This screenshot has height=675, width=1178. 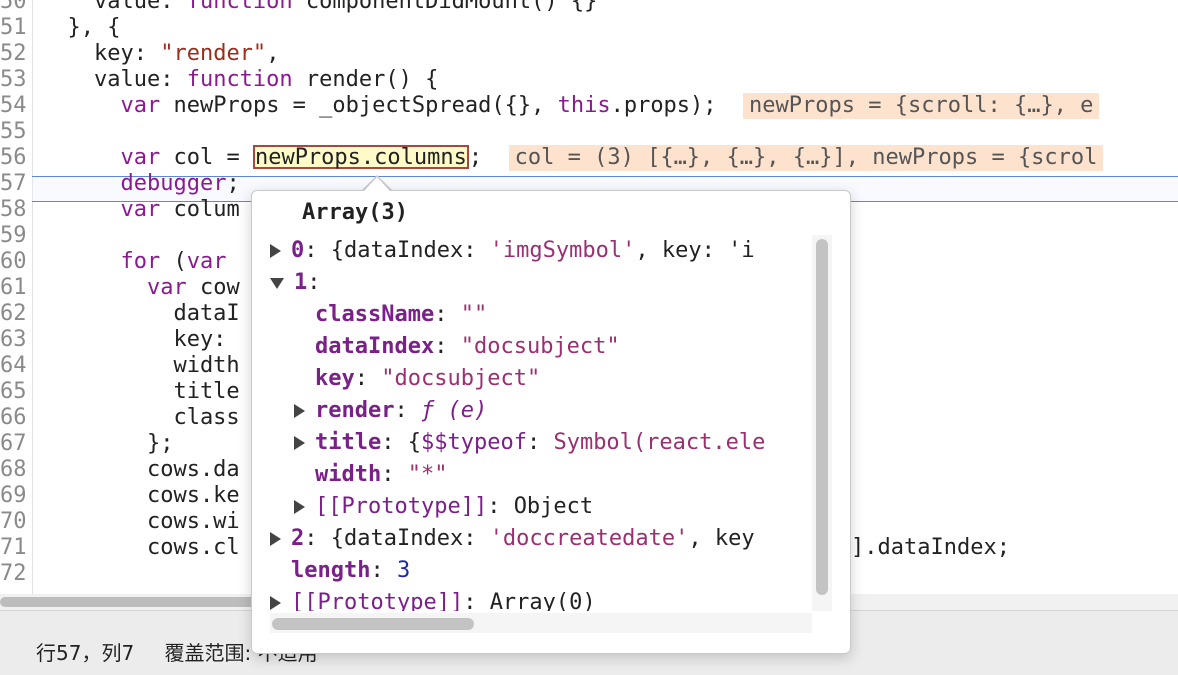 What do you see at coordinates (140, 105) in the screenshot?
I see `keyword: var` at bounding box center [140, 105].